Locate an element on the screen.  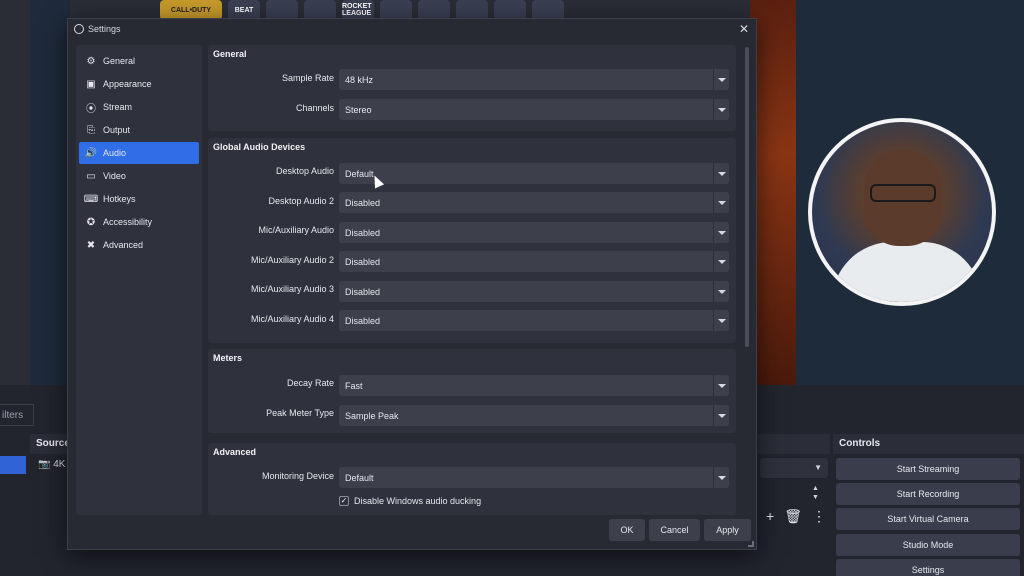
desktop-audio-label: Desktop Audio is located at coordinates (304, 171).